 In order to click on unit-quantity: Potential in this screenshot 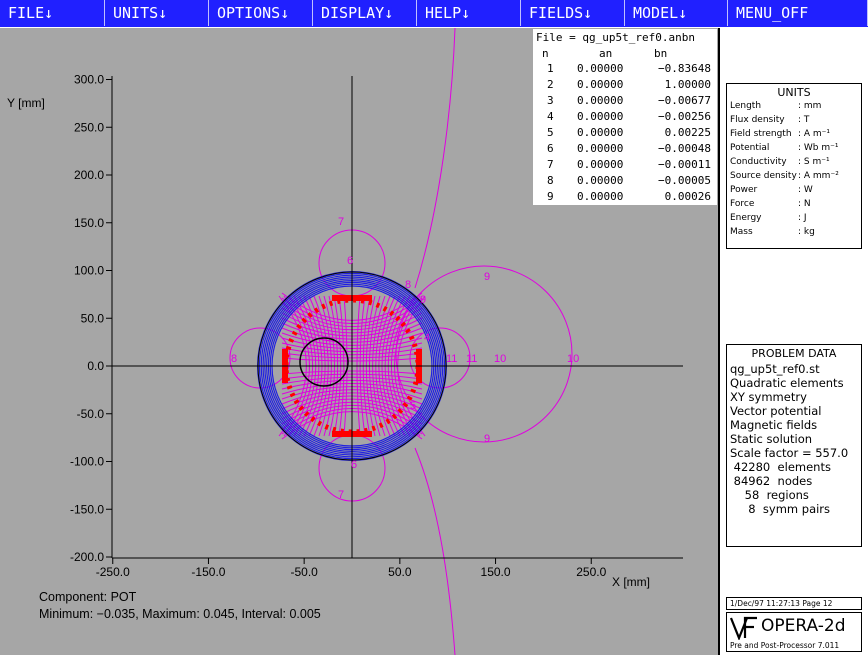, I will do `click(750, 148)`.